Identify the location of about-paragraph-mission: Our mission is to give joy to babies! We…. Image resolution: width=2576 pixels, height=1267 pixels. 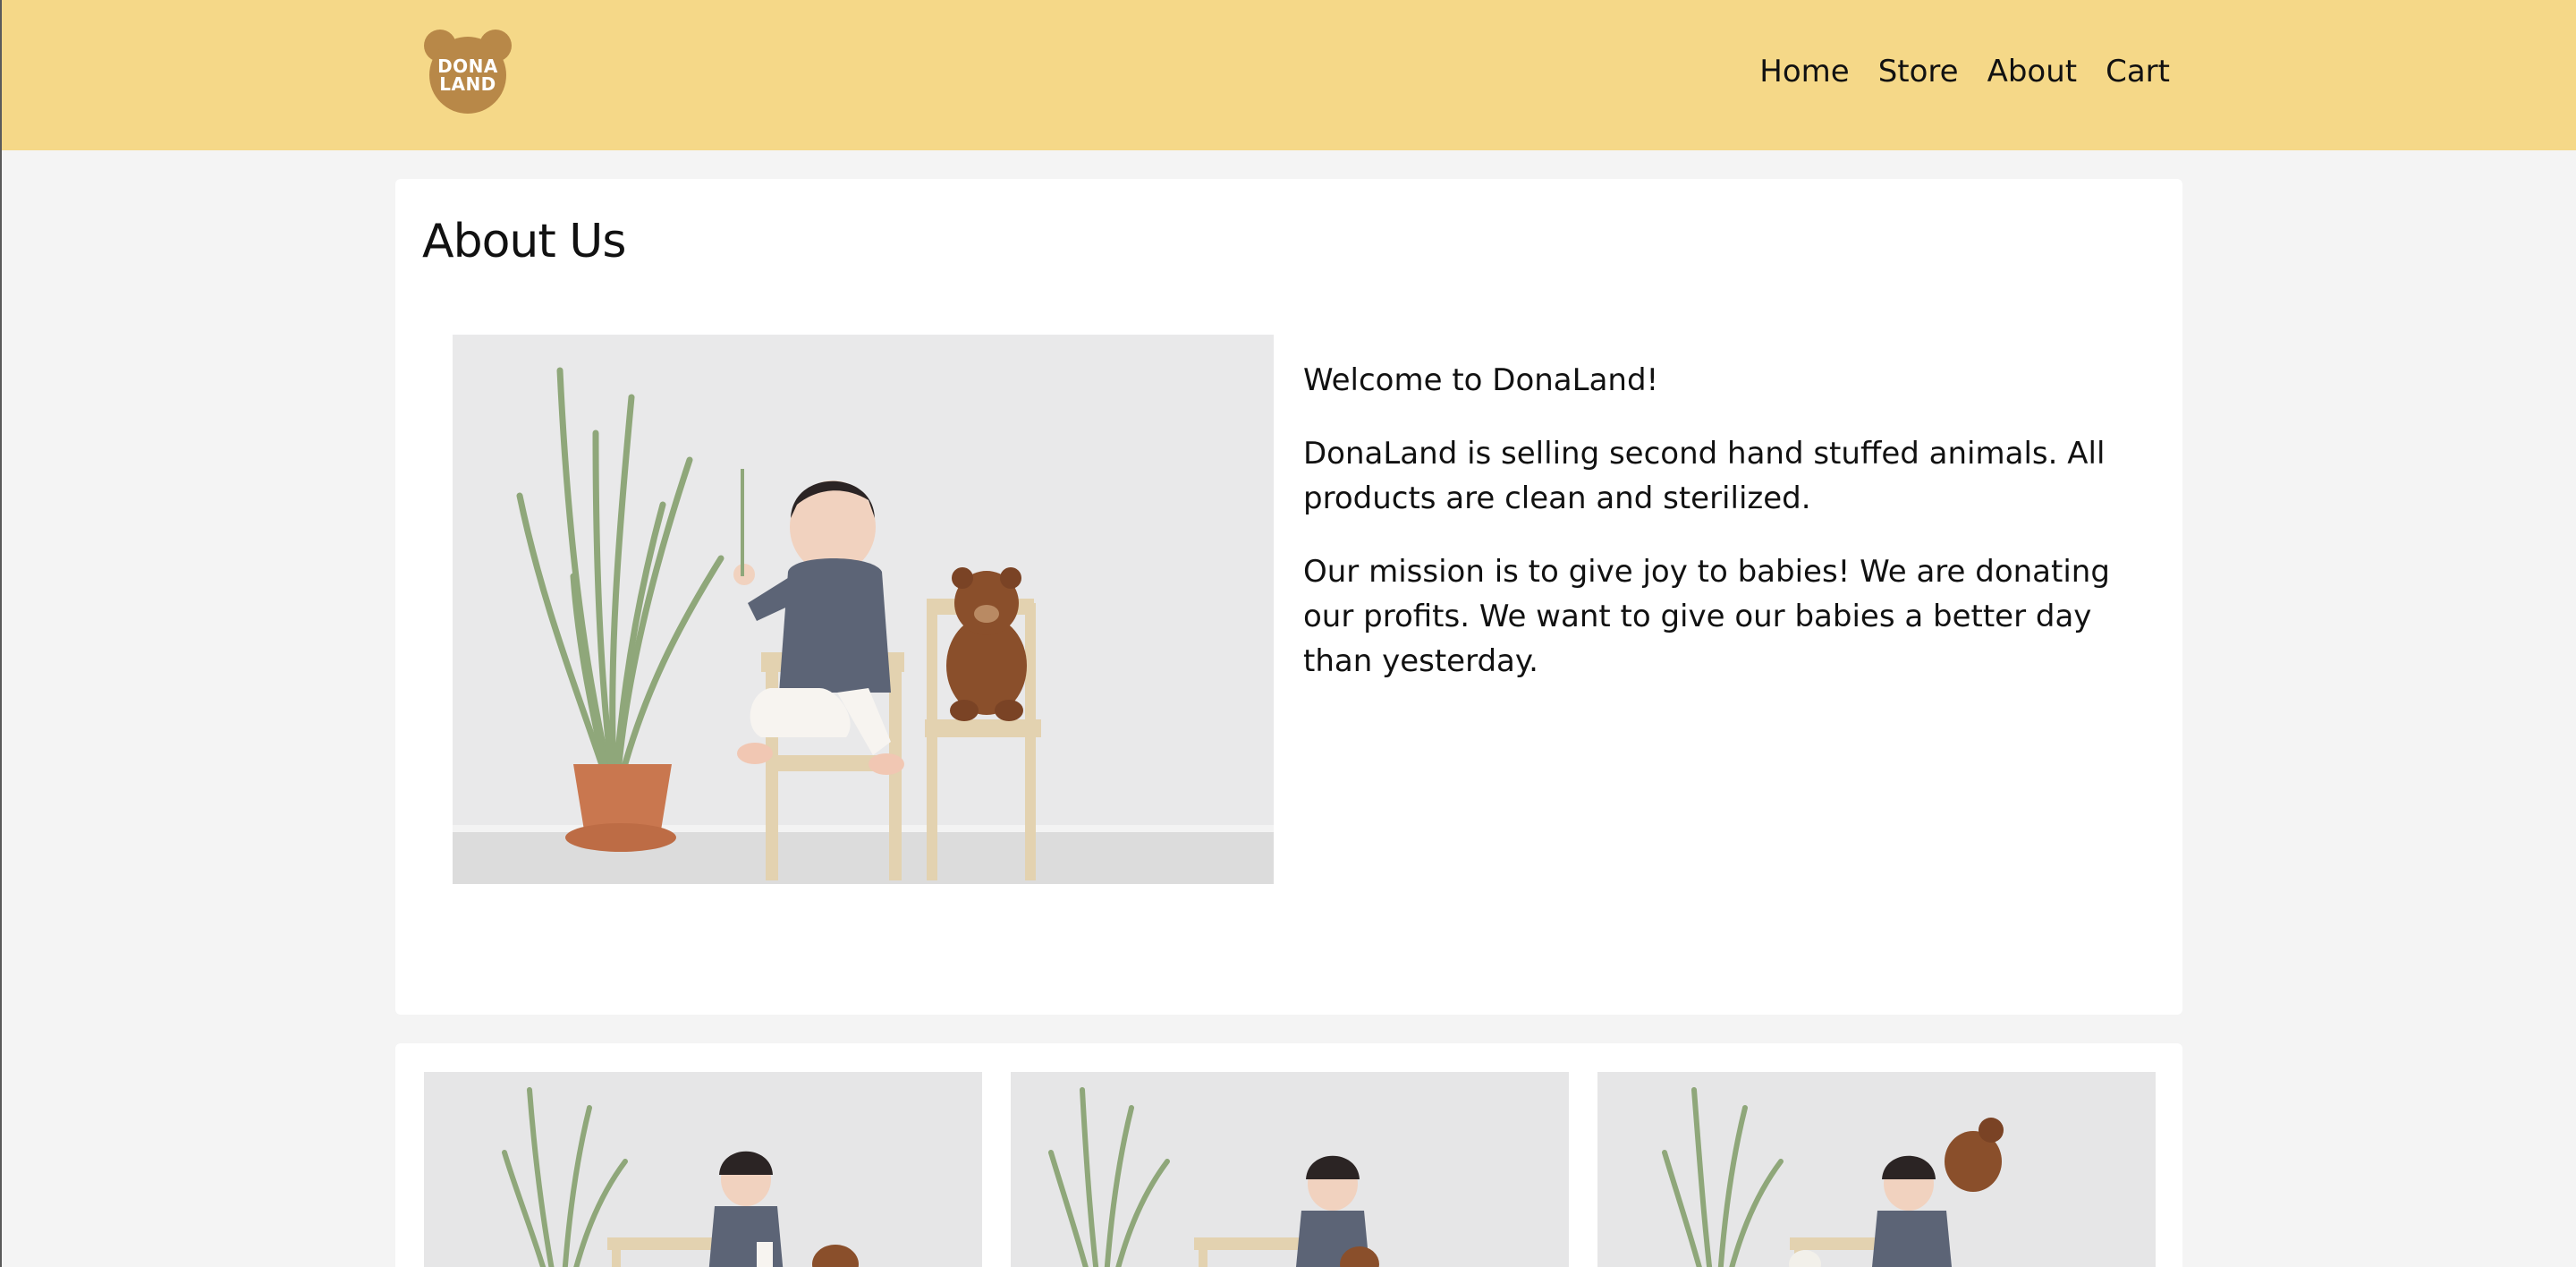
(1706, 616).